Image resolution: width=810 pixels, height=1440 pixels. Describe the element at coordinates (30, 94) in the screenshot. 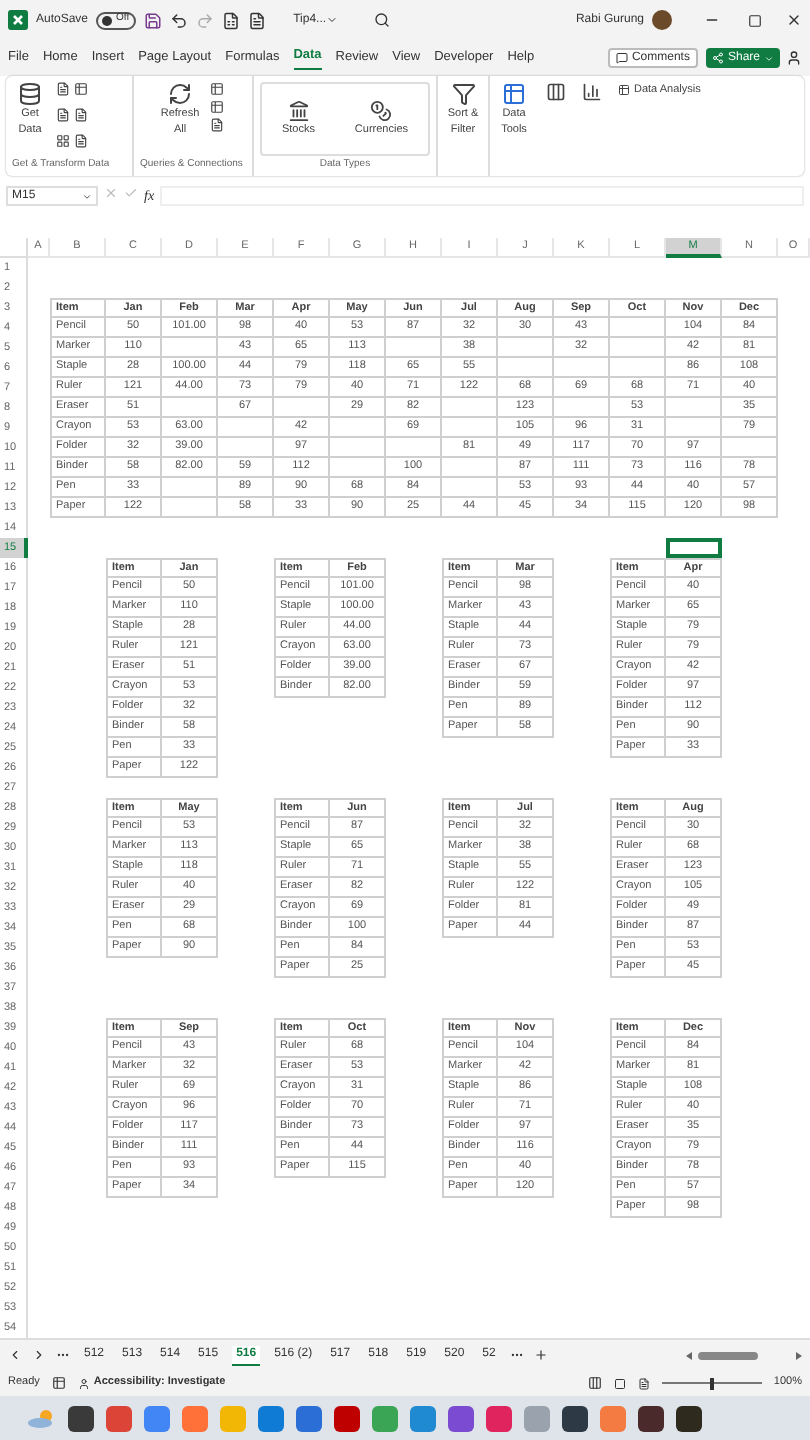

I see `database-icon` at that location.